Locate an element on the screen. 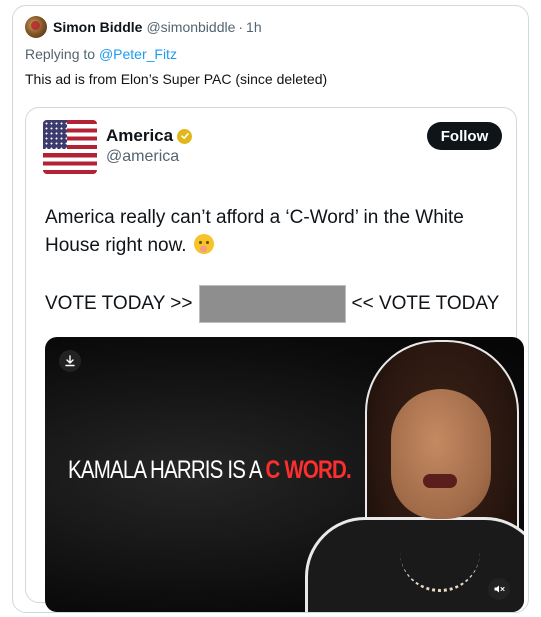 Image resolution: width=541 pixels, height=617 pixels. vote-left-text: VOTE TODAY >> is located at coordinates (119, 303).